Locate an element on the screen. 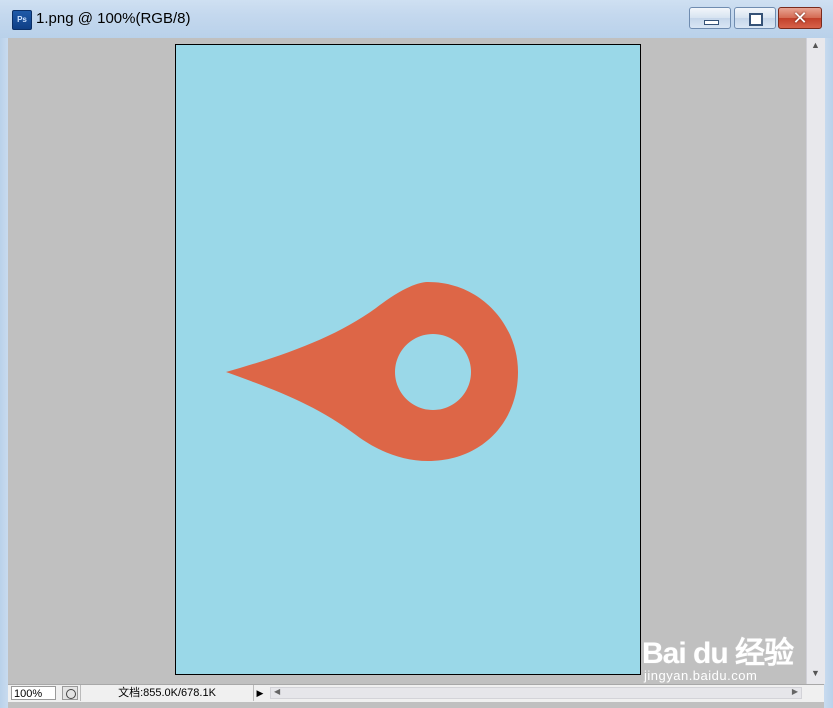  scroll-right-icon: ▶ is located at coordinates (795, 691).